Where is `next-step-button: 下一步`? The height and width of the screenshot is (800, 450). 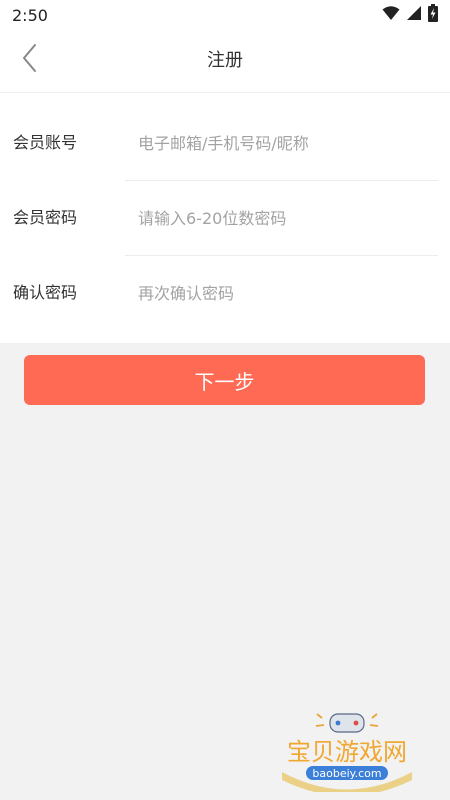
next-step-button: 下一步 is located at coordinates (224, 380).